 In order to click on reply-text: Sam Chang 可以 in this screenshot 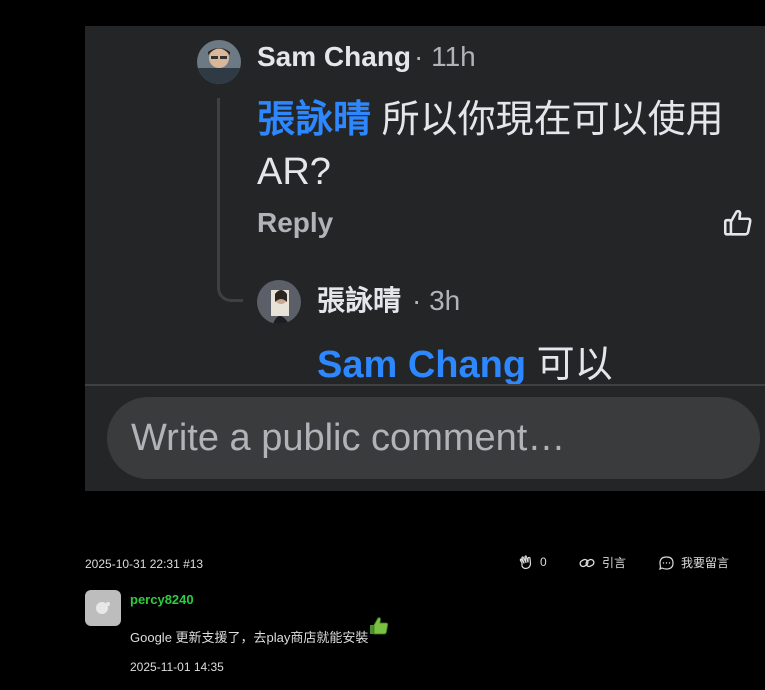, I will do `click(465, 365)`.